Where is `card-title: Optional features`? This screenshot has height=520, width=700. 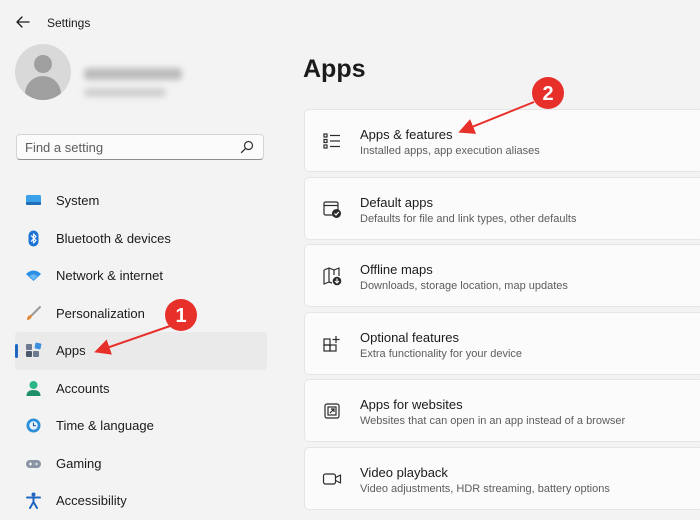
card-title: Optional features is located at coordinates (410, 337).